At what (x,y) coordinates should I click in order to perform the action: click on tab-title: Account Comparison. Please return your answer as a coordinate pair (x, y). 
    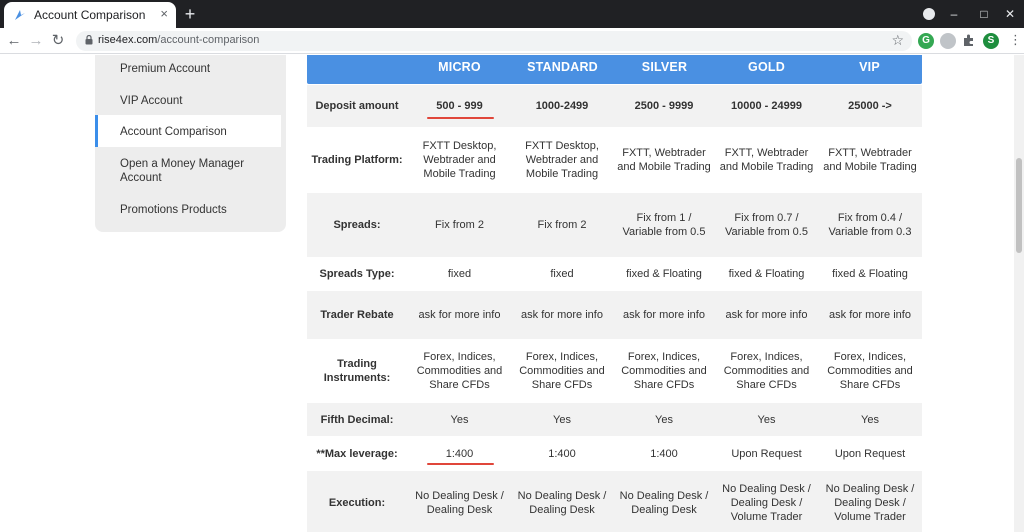
    Looking at the image, I should click on (90, 15).